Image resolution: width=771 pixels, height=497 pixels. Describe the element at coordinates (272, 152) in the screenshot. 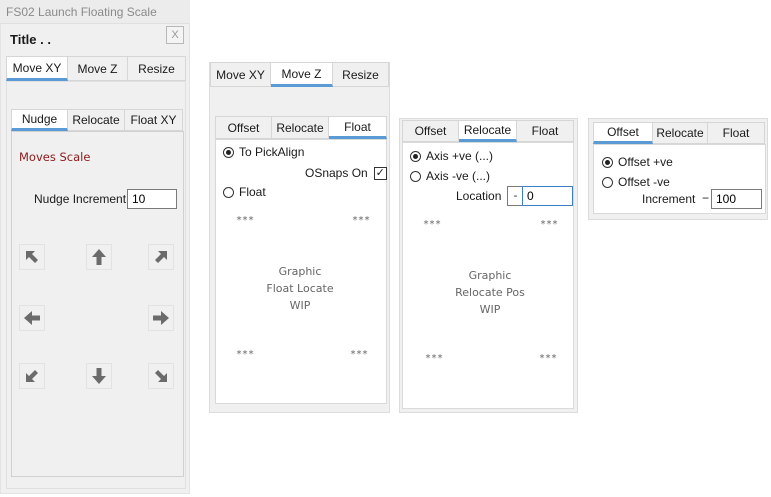

I see `to-pickalign-label: To PickAlign` at that location.